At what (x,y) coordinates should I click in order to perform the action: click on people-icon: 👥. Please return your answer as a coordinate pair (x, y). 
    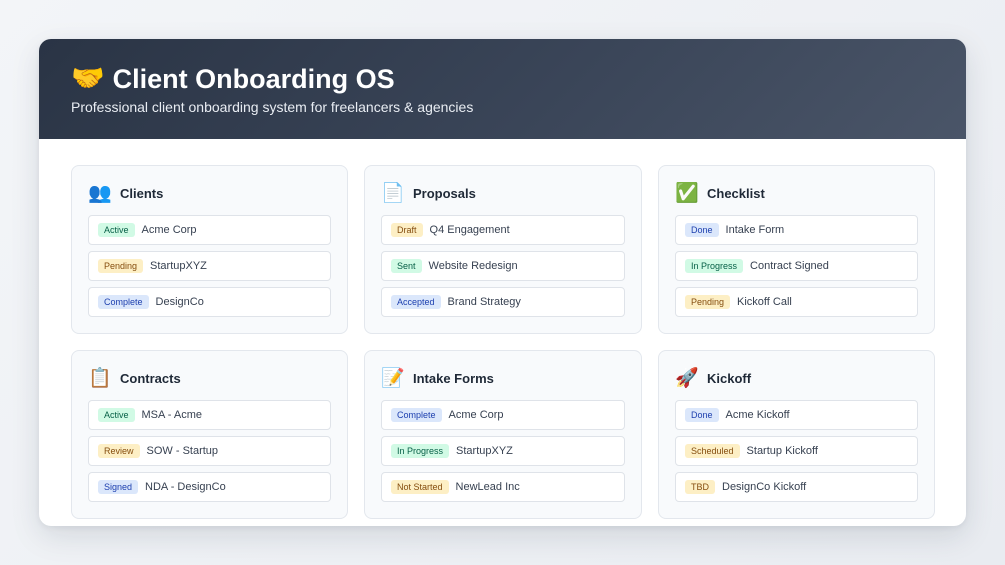
    Looking at the image, I should click on (100, 193).